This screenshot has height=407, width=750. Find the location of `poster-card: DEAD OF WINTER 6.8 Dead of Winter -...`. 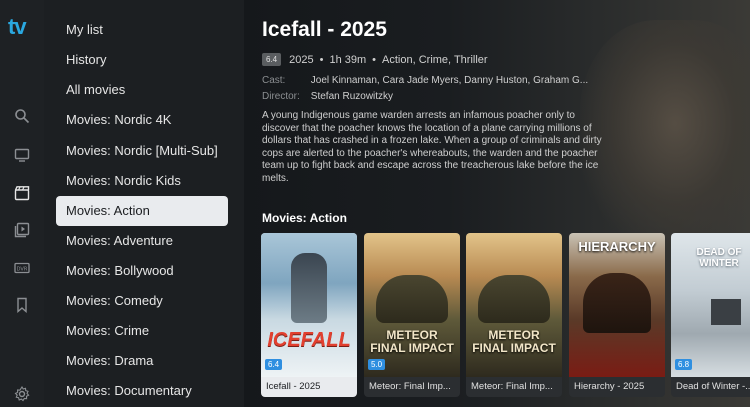

poster-card: DEAD OF WINTER 6.8 Dead of Winter -... is located at coordinates (710, 315).